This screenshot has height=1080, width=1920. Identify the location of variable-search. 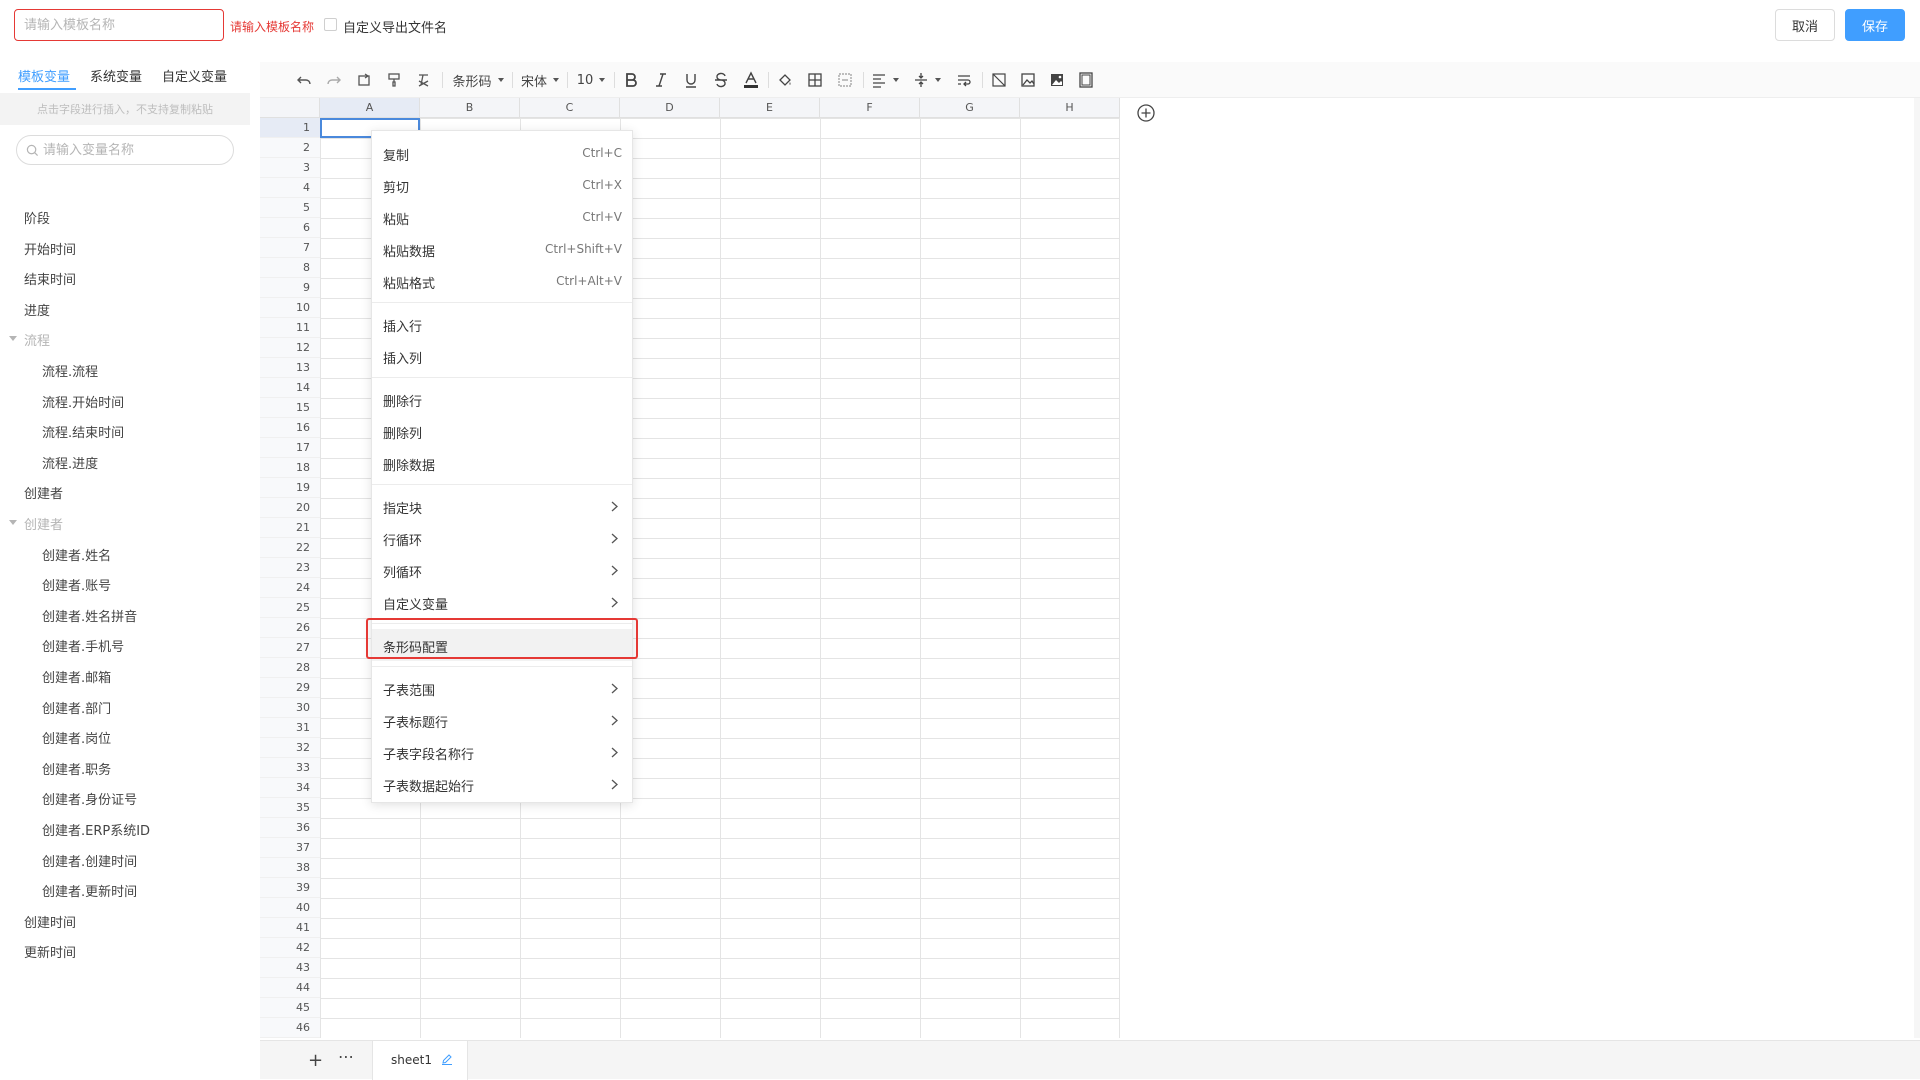
(125, 150).